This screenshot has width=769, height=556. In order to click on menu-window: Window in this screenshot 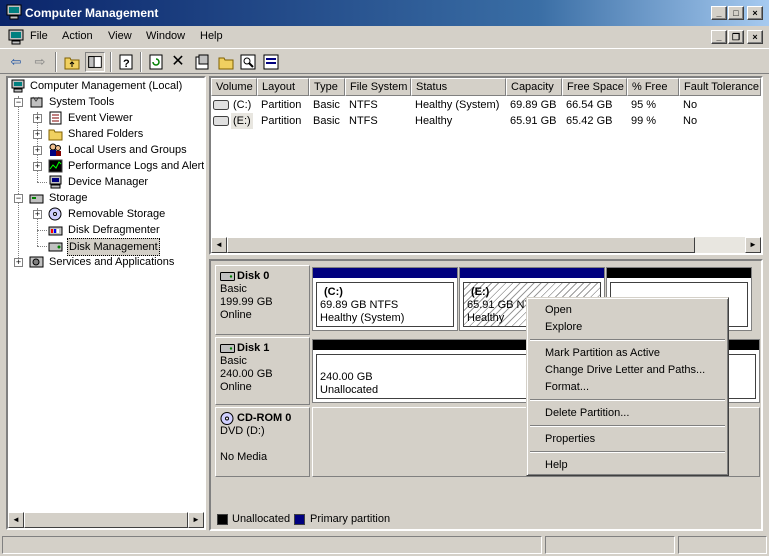, I will do `click(165, 36)`.